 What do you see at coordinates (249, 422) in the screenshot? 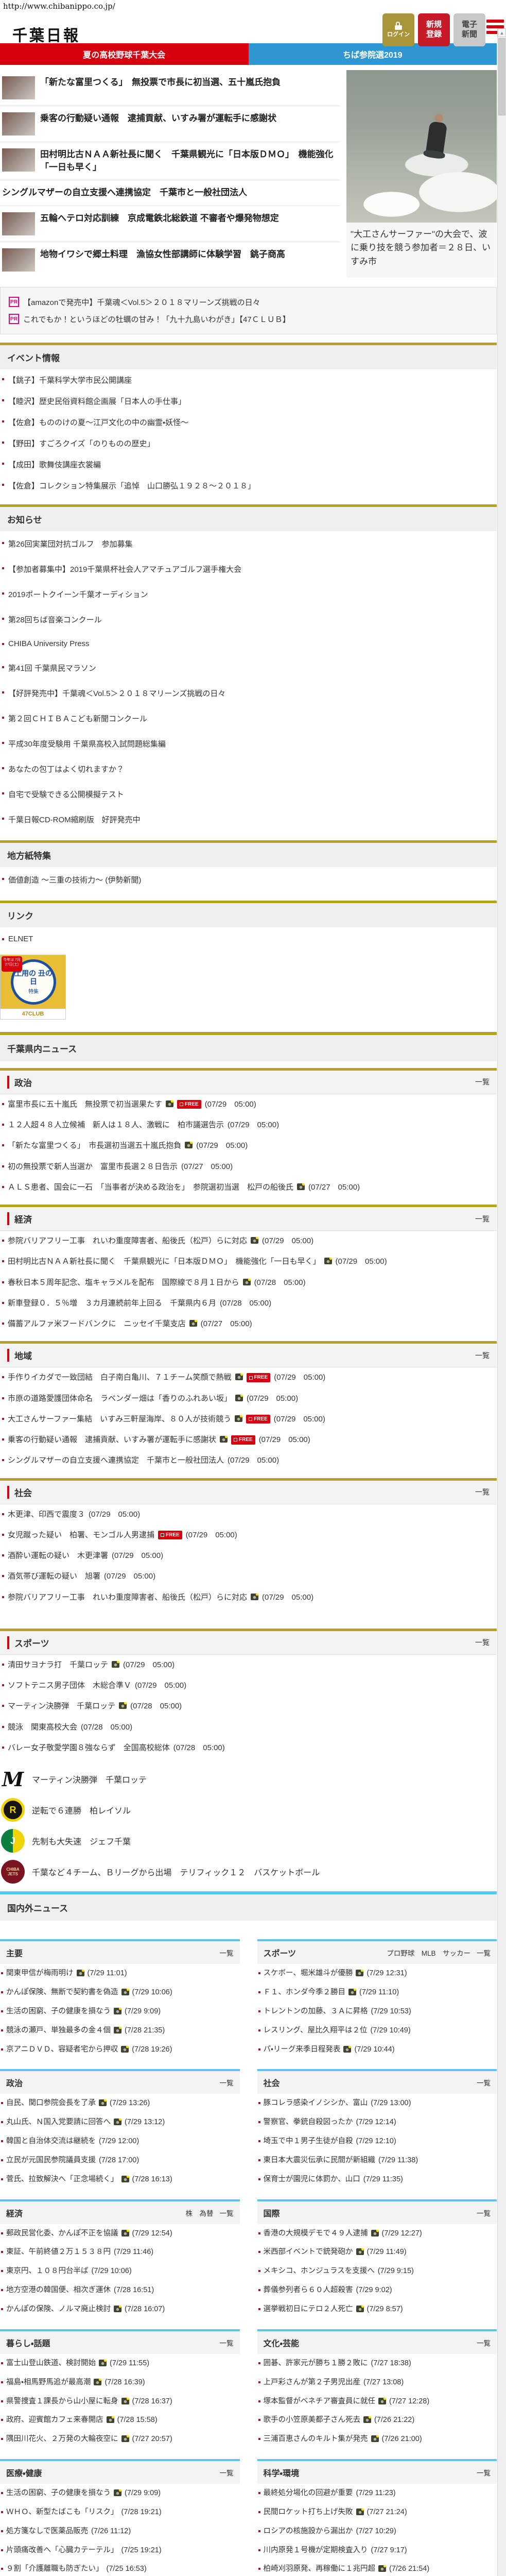
I see `event-item: 【佐倉】もののけの夏～江戸文化の中の幽霊・妖怪～` at bounding box center [249, 422].